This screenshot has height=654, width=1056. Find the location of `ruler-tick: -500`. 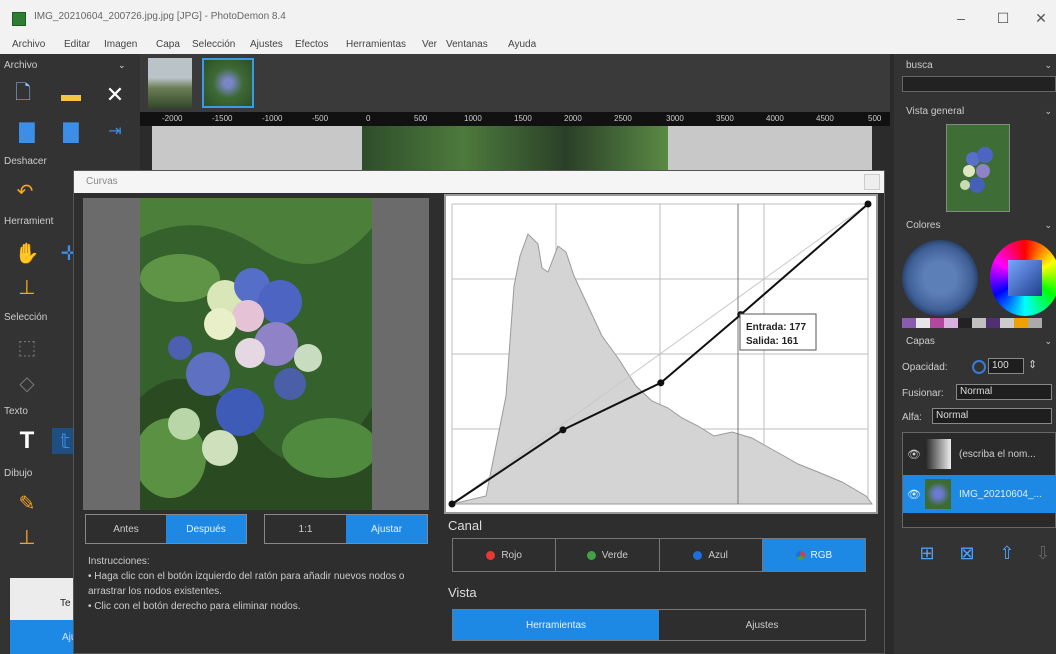

ruler-tick: -500 is located at coordinates (320, 118).